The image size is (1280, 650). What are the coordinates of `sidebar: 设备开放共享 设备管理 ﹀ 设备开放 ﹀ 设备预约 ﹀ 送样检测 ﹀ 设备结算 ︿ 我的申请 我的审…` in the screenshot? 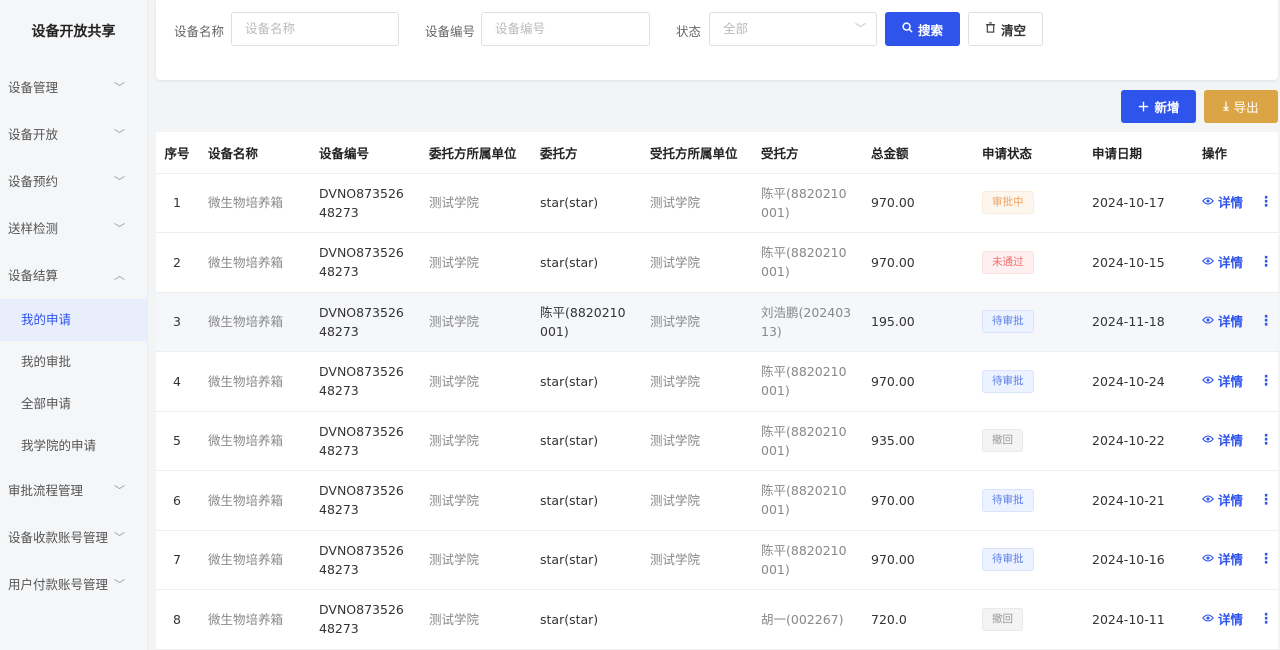 It's located at (74, 325).